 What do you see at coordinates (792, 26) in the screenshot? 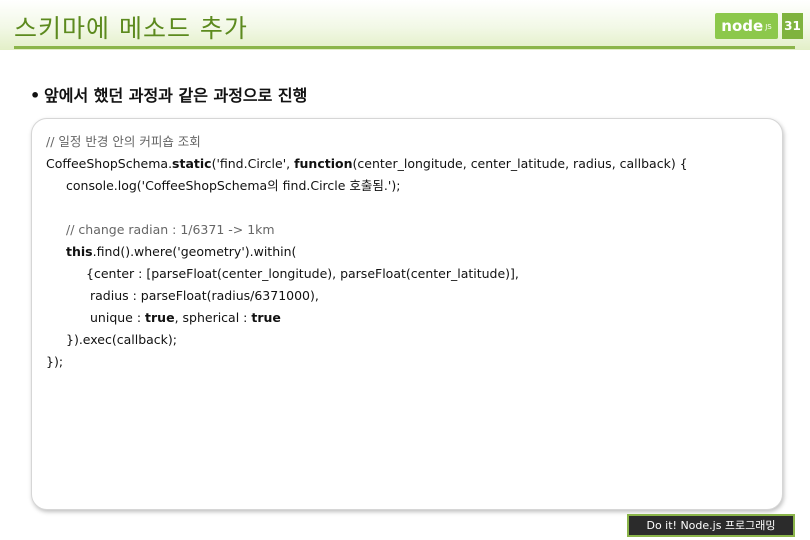
I see `page-number: 31` at bounding box center [792, 26].